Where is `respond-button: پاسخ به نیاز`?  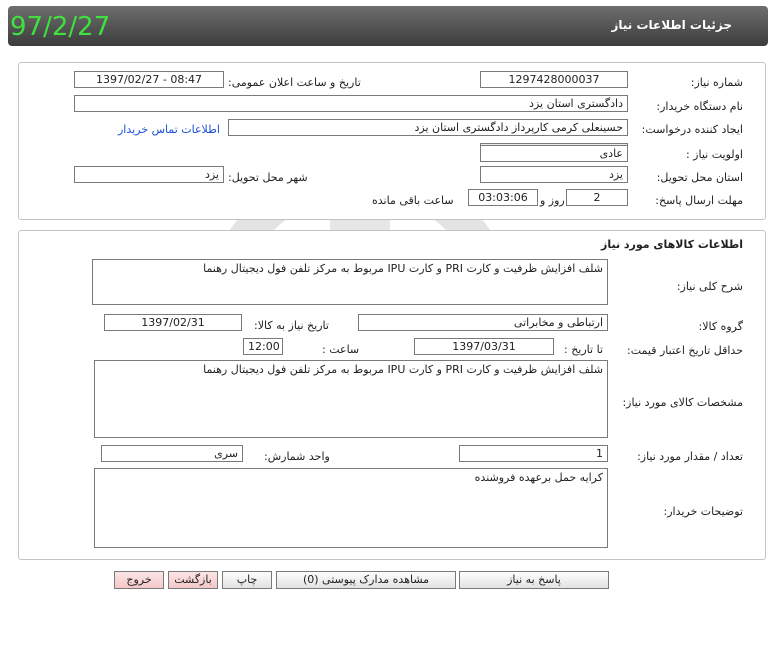 respond-button: پاسخ به نیاز is located at coordinates (534, 580).